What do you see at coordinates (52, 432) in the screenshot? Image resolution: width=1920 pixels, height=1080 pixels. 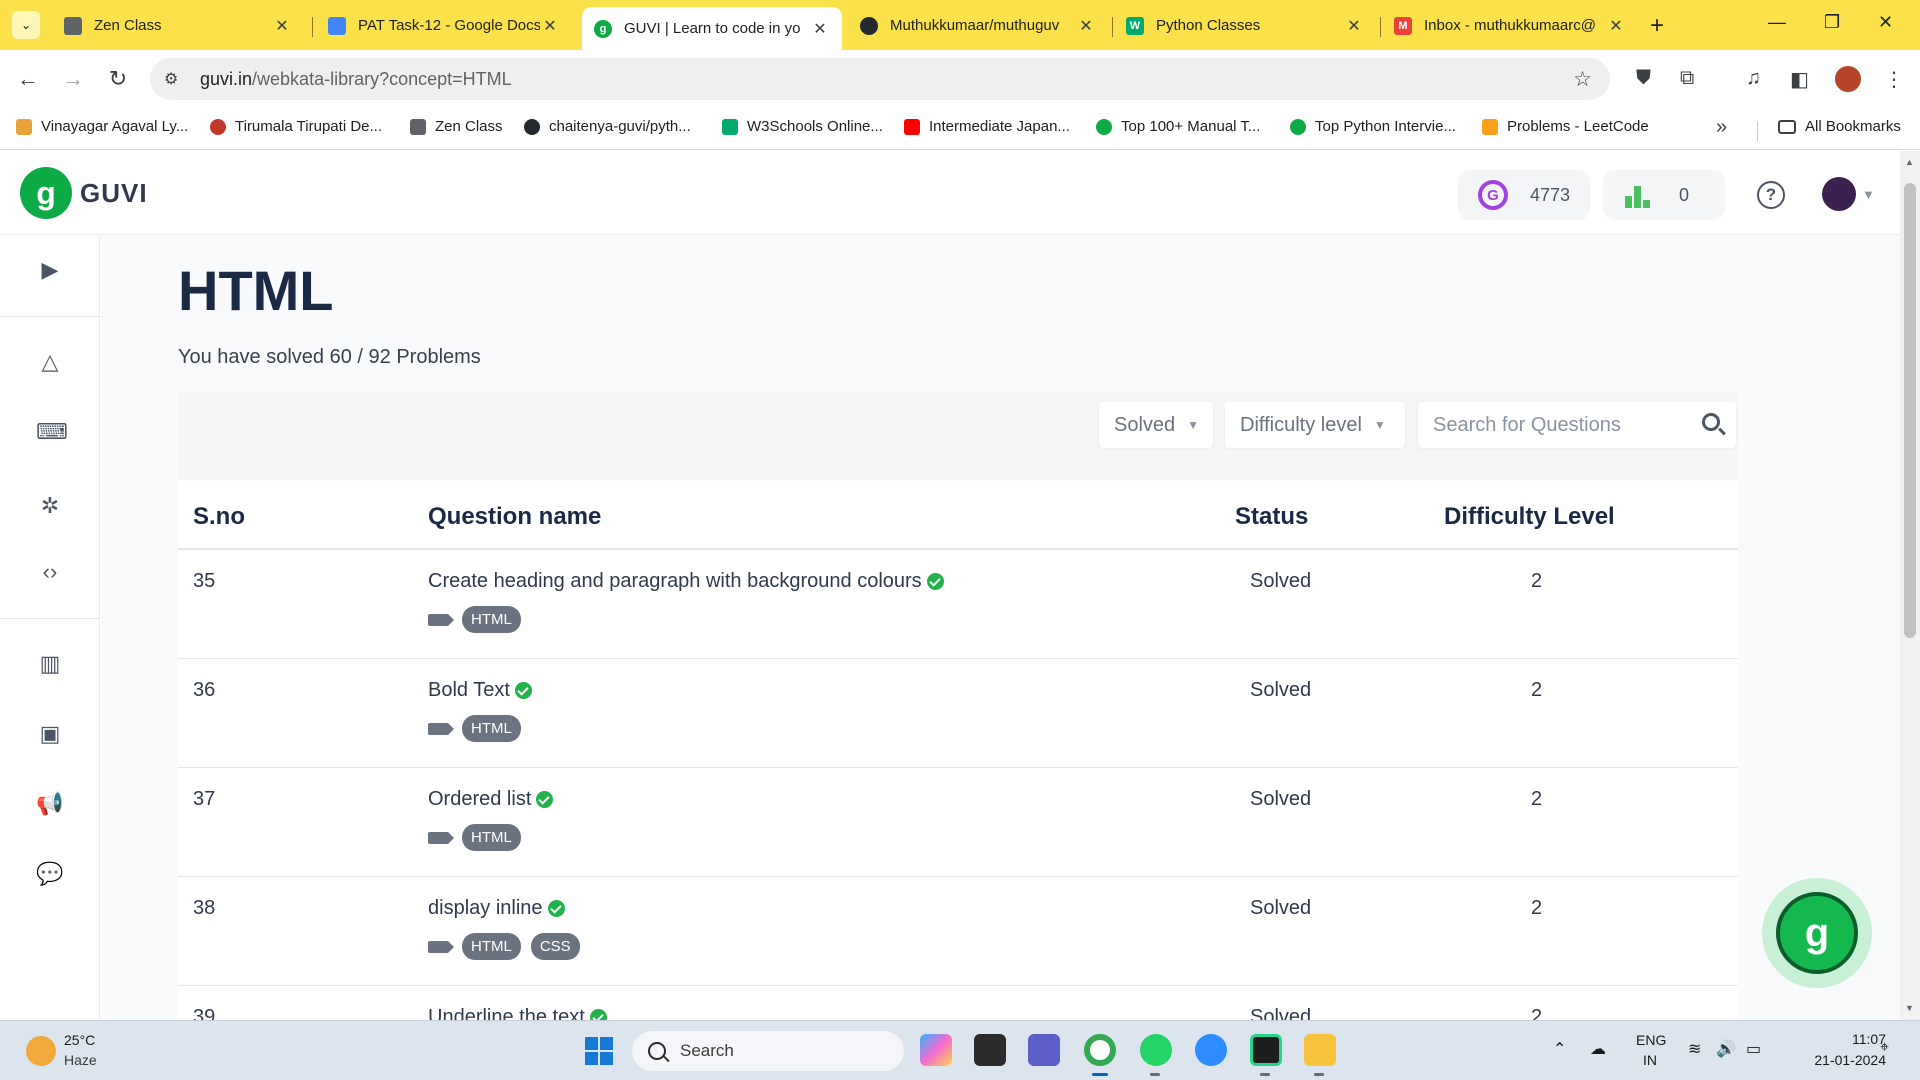 I see `code-terminal-icon: ⌨` at bounding box center [52, 432].